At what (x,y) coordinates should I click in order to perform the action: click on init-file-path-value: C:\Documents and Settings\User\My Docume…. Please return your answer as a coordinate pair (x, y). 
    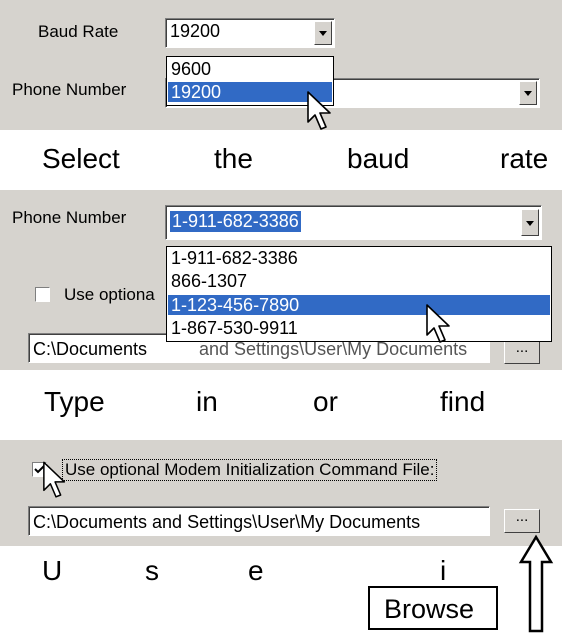
    Looking at the image, I should click on (227, 522).